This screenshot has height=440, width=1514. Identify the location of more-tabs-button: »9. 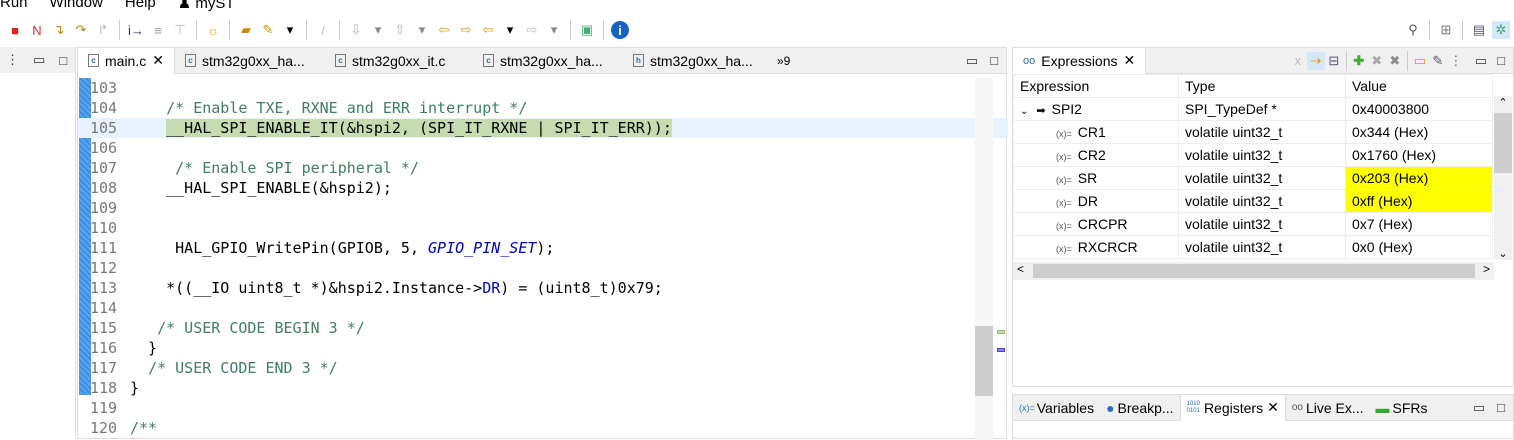
(783, 61).